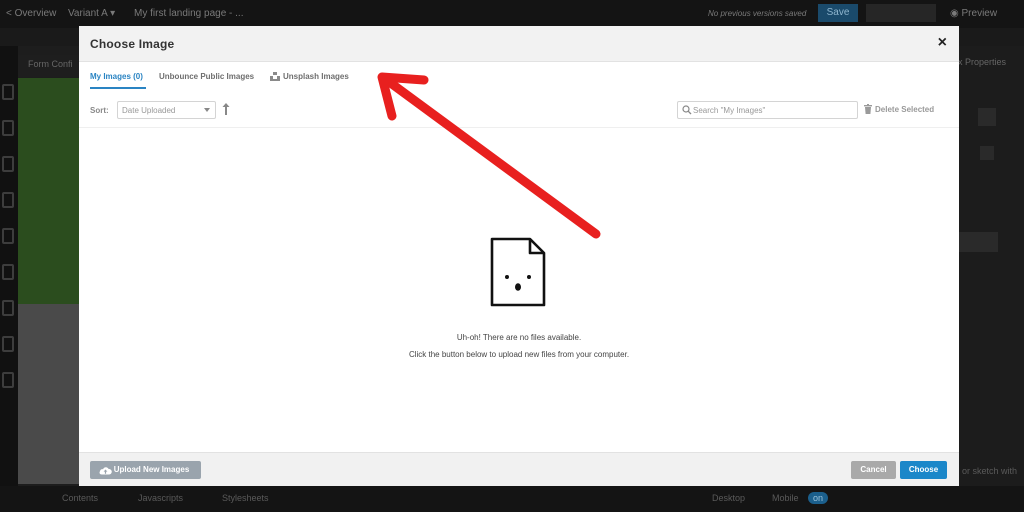 Image resolution: width=1024 pixels, height=512 pixels. I want to click on preview-button: ◉ Preview, so click(973, 13).